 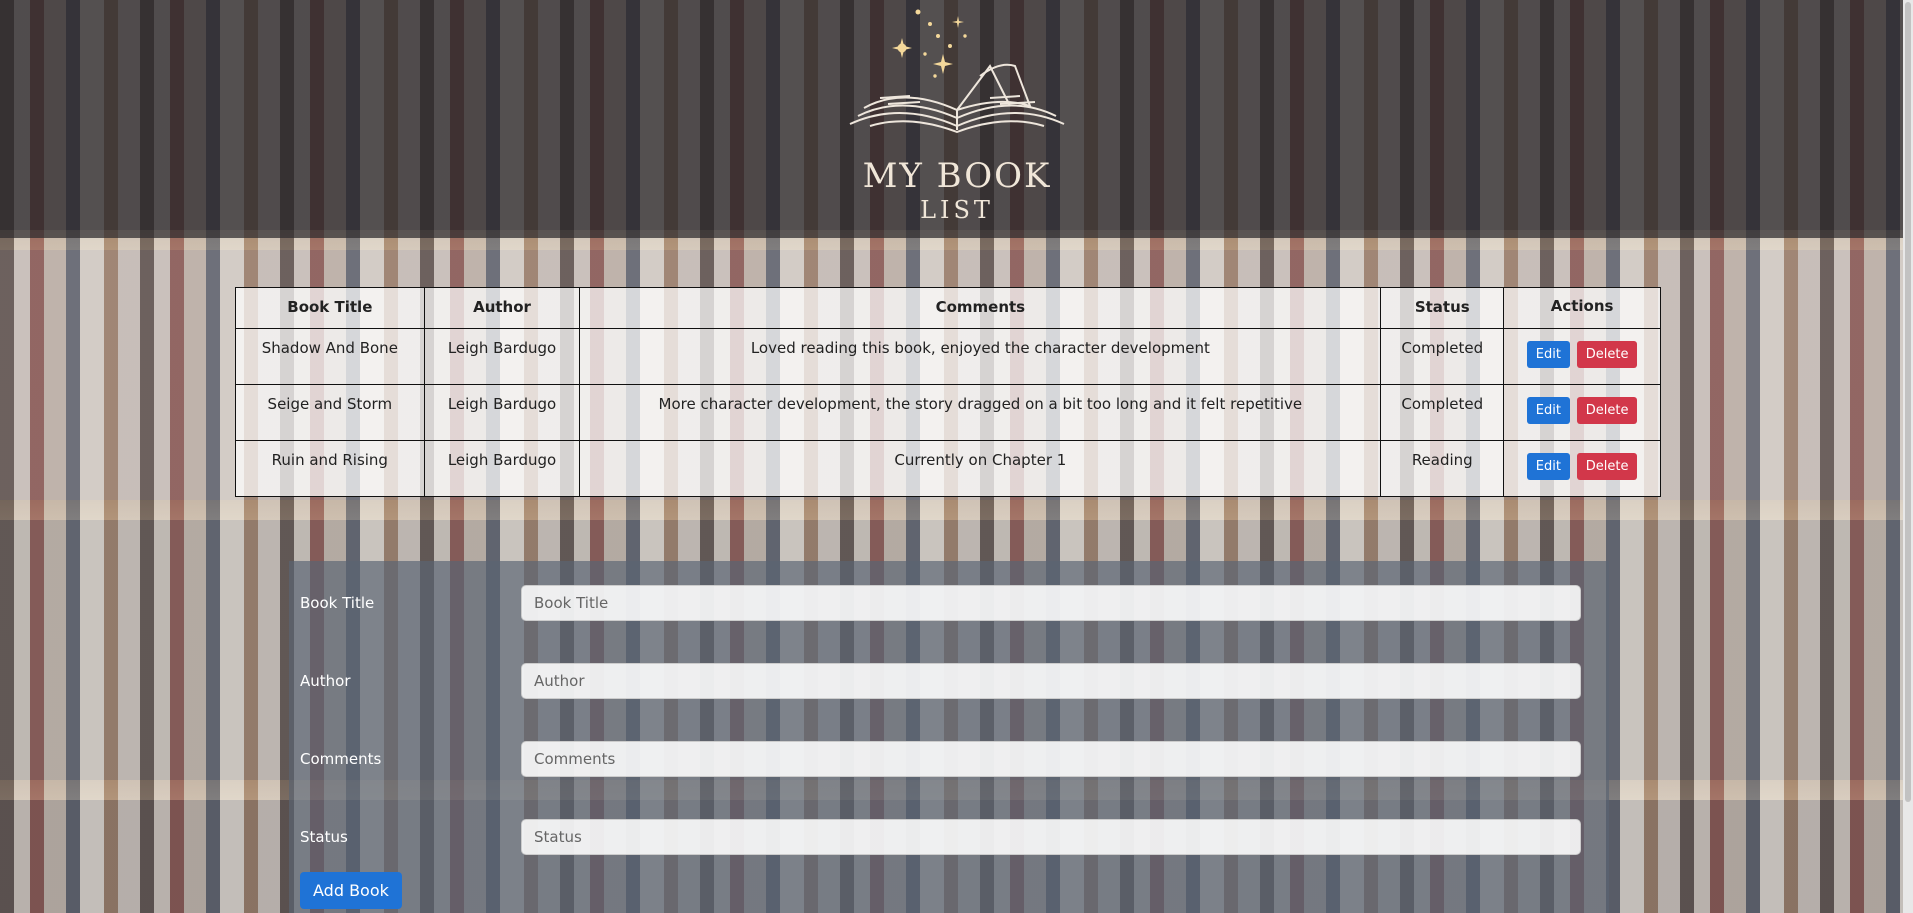 I want to click on cell-comments: Currently on Chapter 1, so click(x=980, y=468).